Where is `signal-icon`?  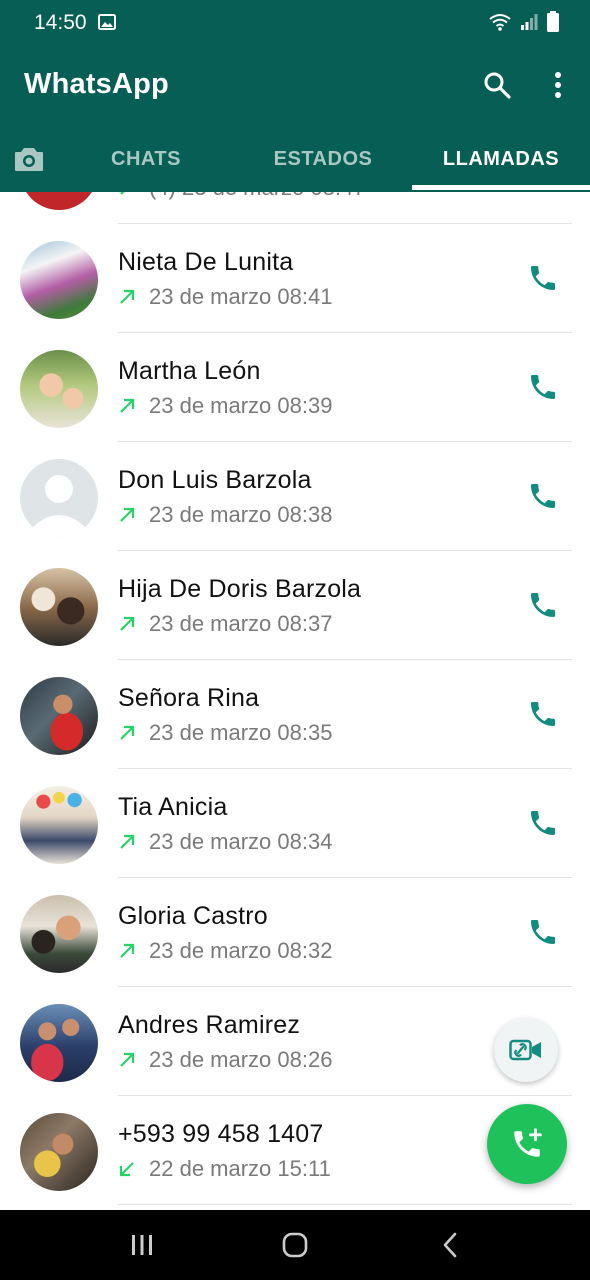 signal-icon is located at coordinates (529, 22).